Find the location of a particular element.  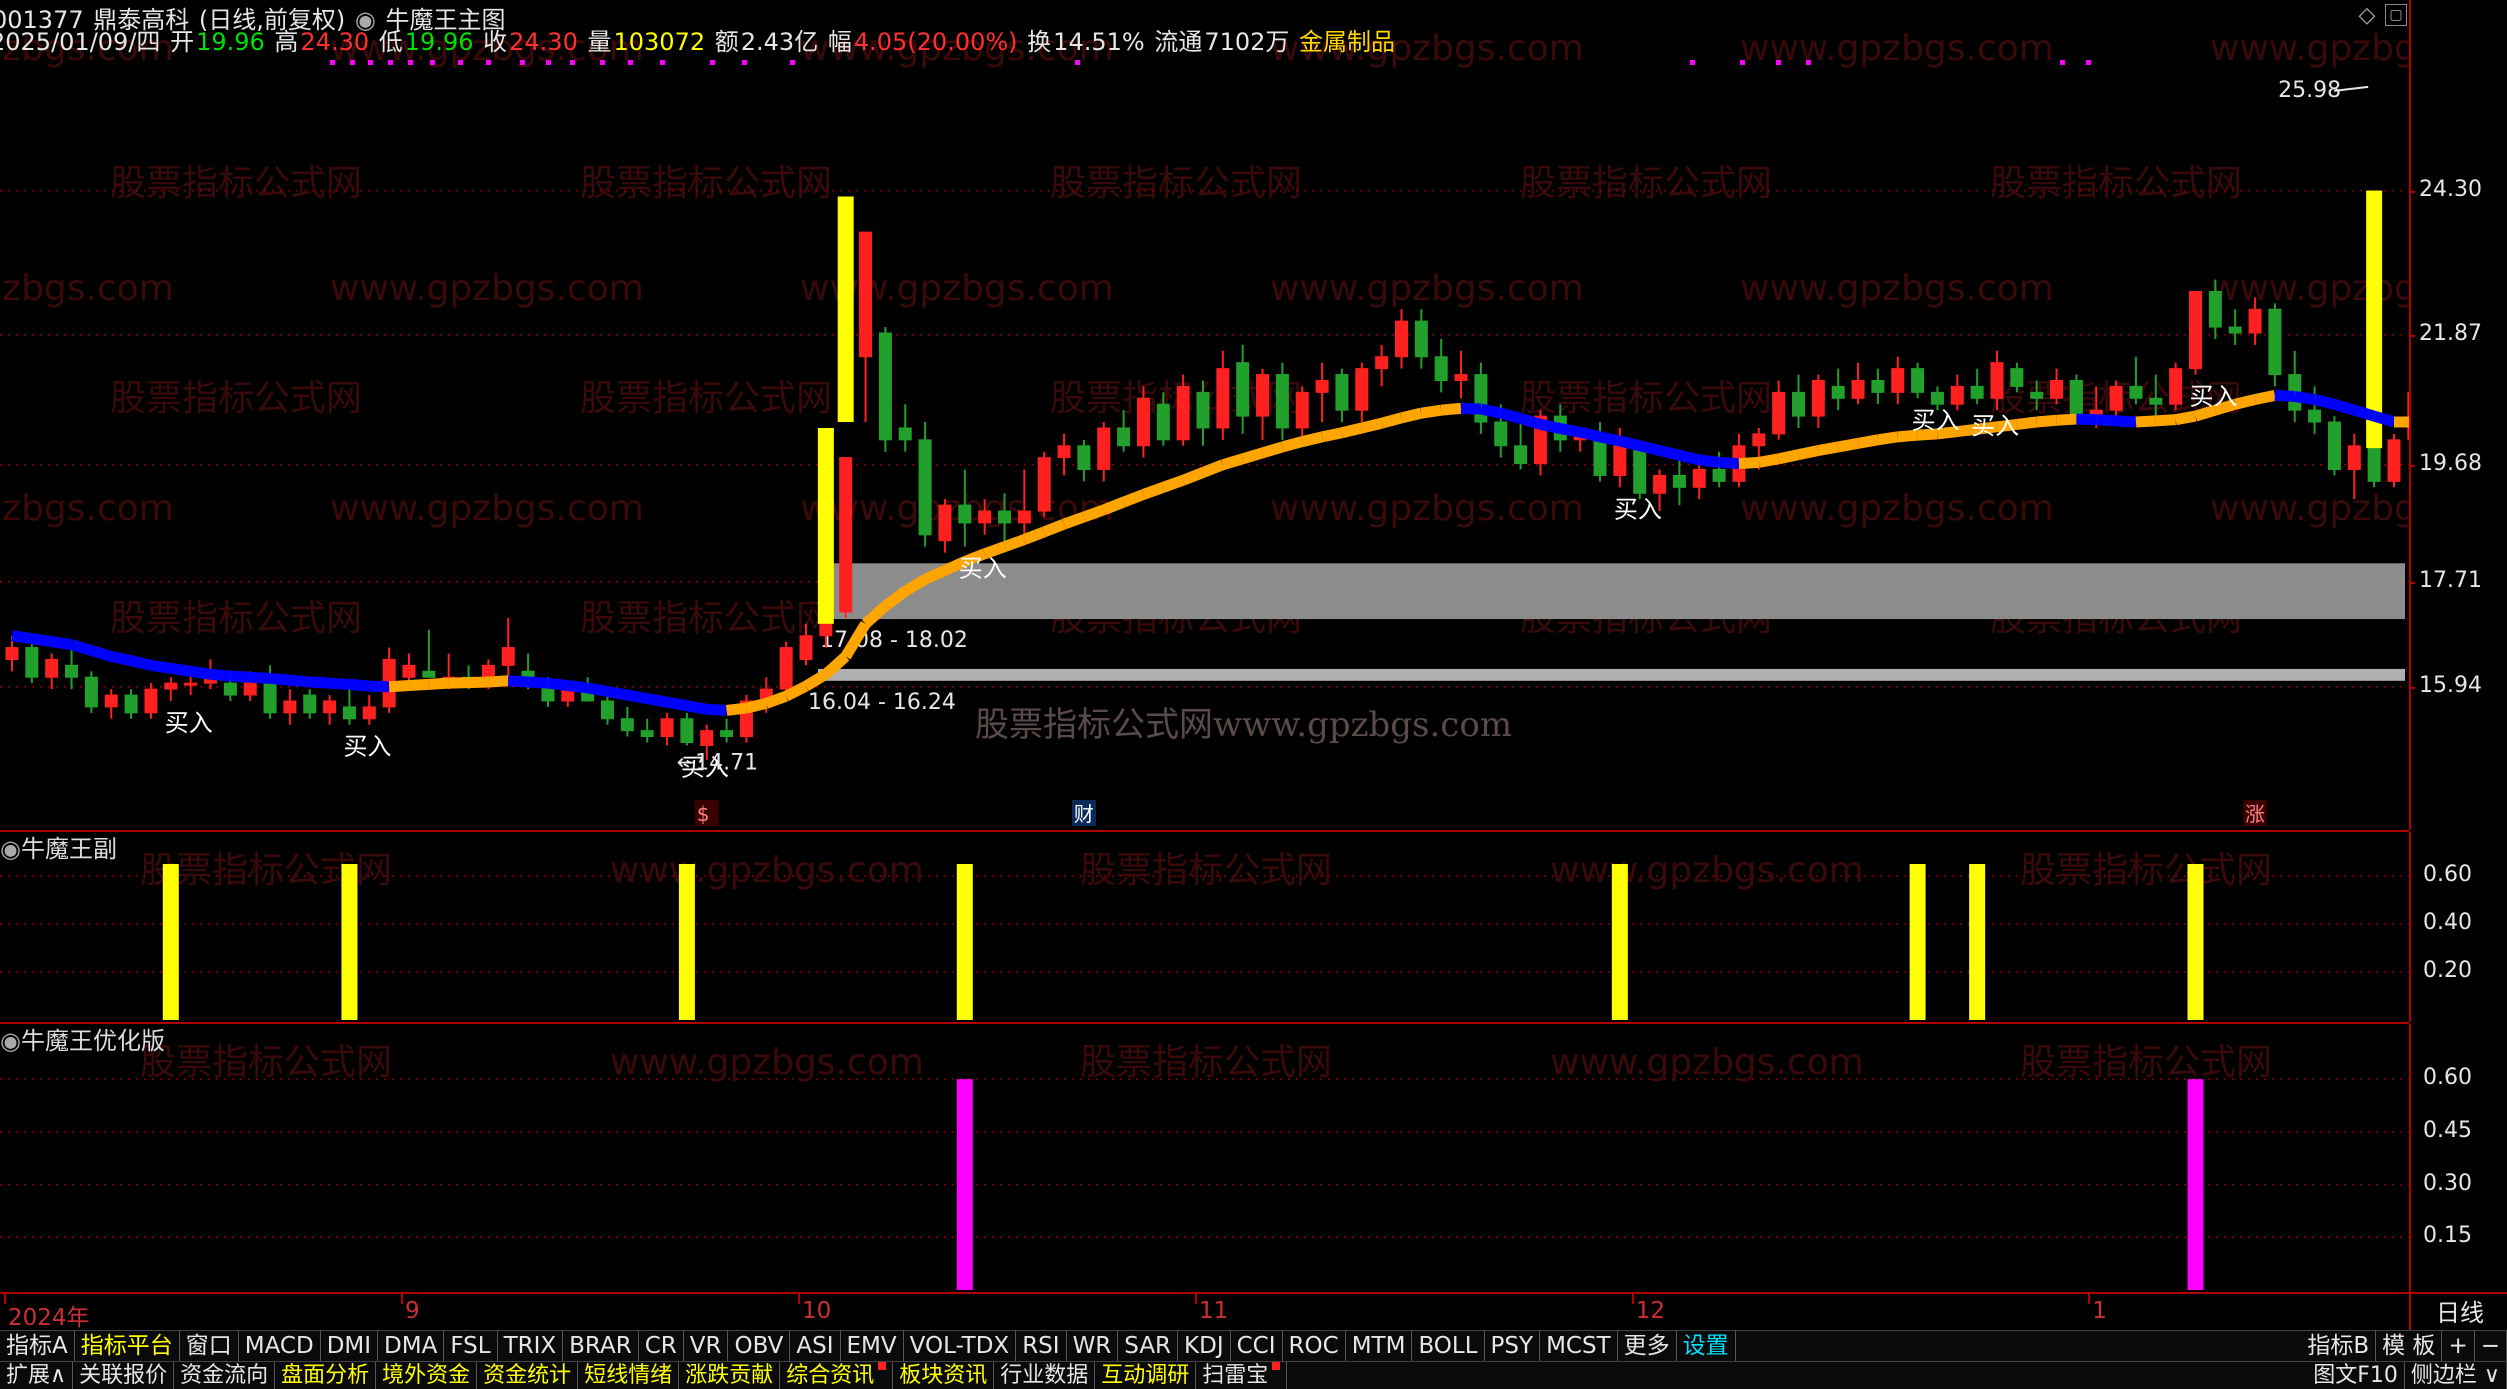

tab-关联报价: 关联报价 is located at coordinates (124, 1375).